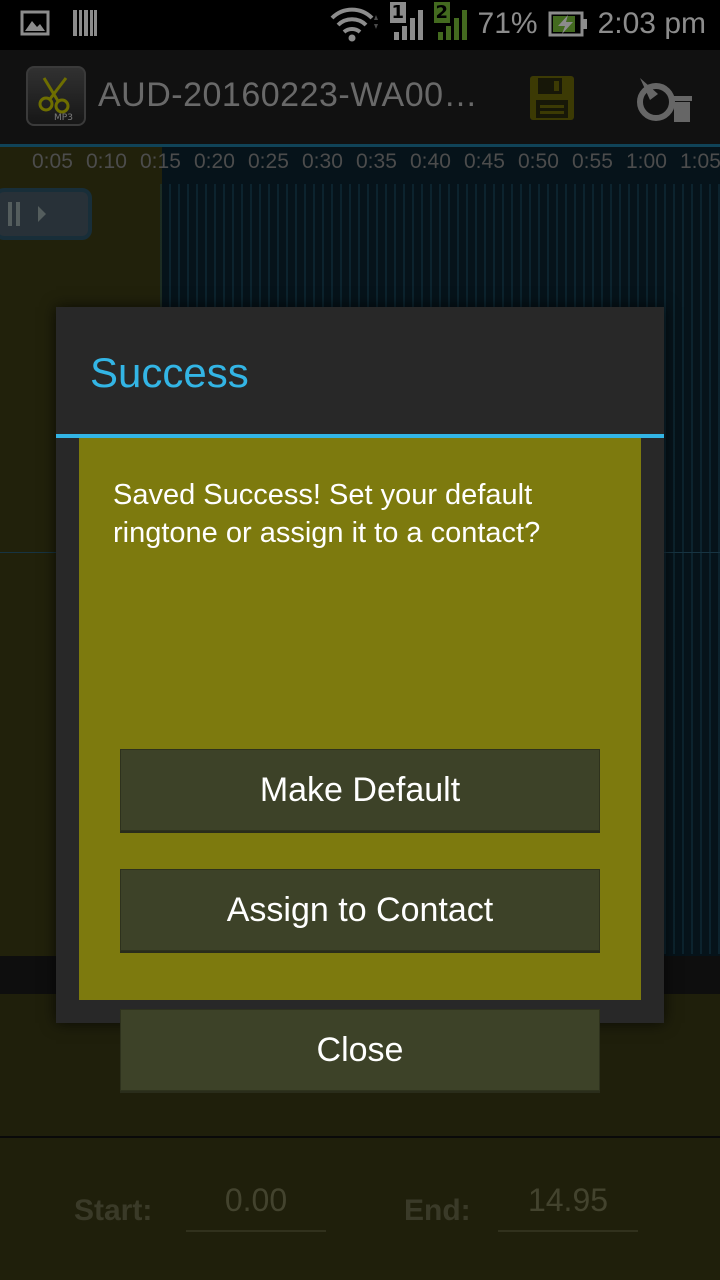 The width and height of the screenshot is (720, 1280). Describe the element at coordinates (360, 910) in the screenshot. I see `assign-to-contact-button: Assign to Contact` at that location.